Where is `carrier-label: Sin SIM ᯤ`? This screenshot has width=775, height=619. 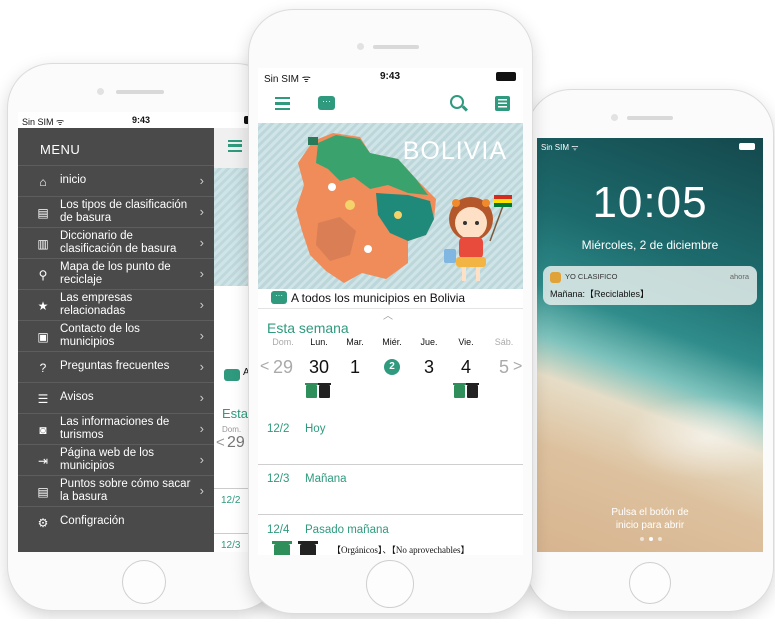
carrier-label: Sin SIM ᯤ is located at coordinates (43, 122).